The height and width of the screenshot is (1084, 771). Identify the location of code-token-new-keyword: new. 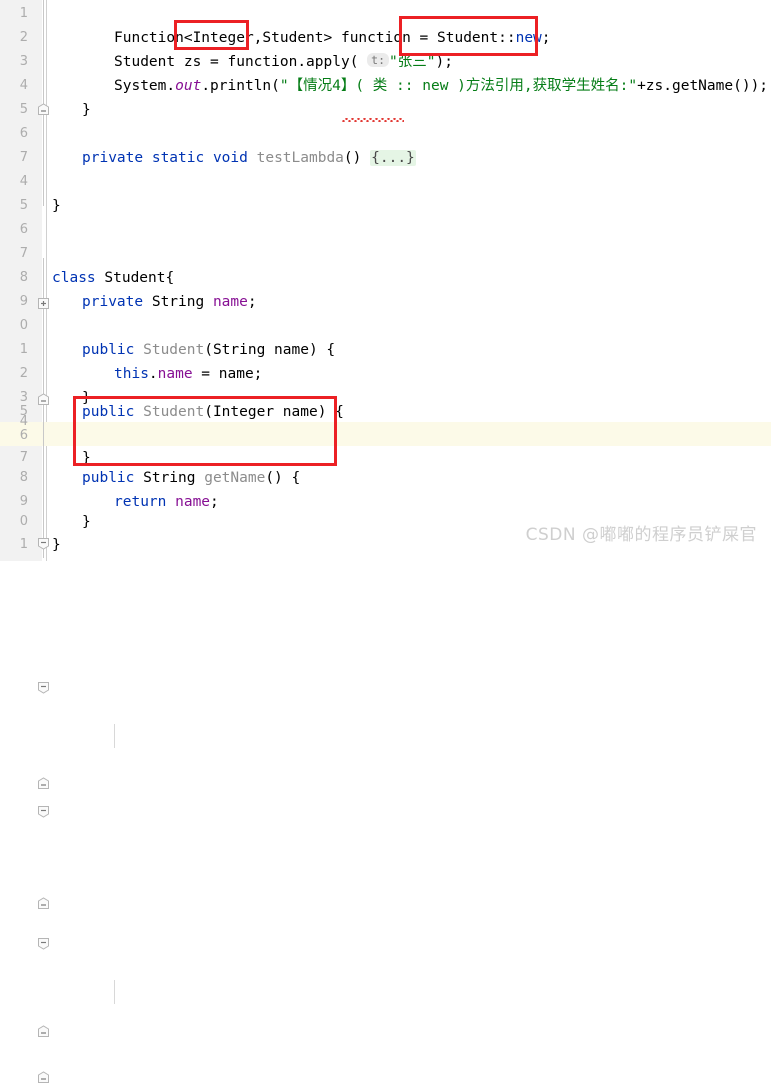
(528, 38).